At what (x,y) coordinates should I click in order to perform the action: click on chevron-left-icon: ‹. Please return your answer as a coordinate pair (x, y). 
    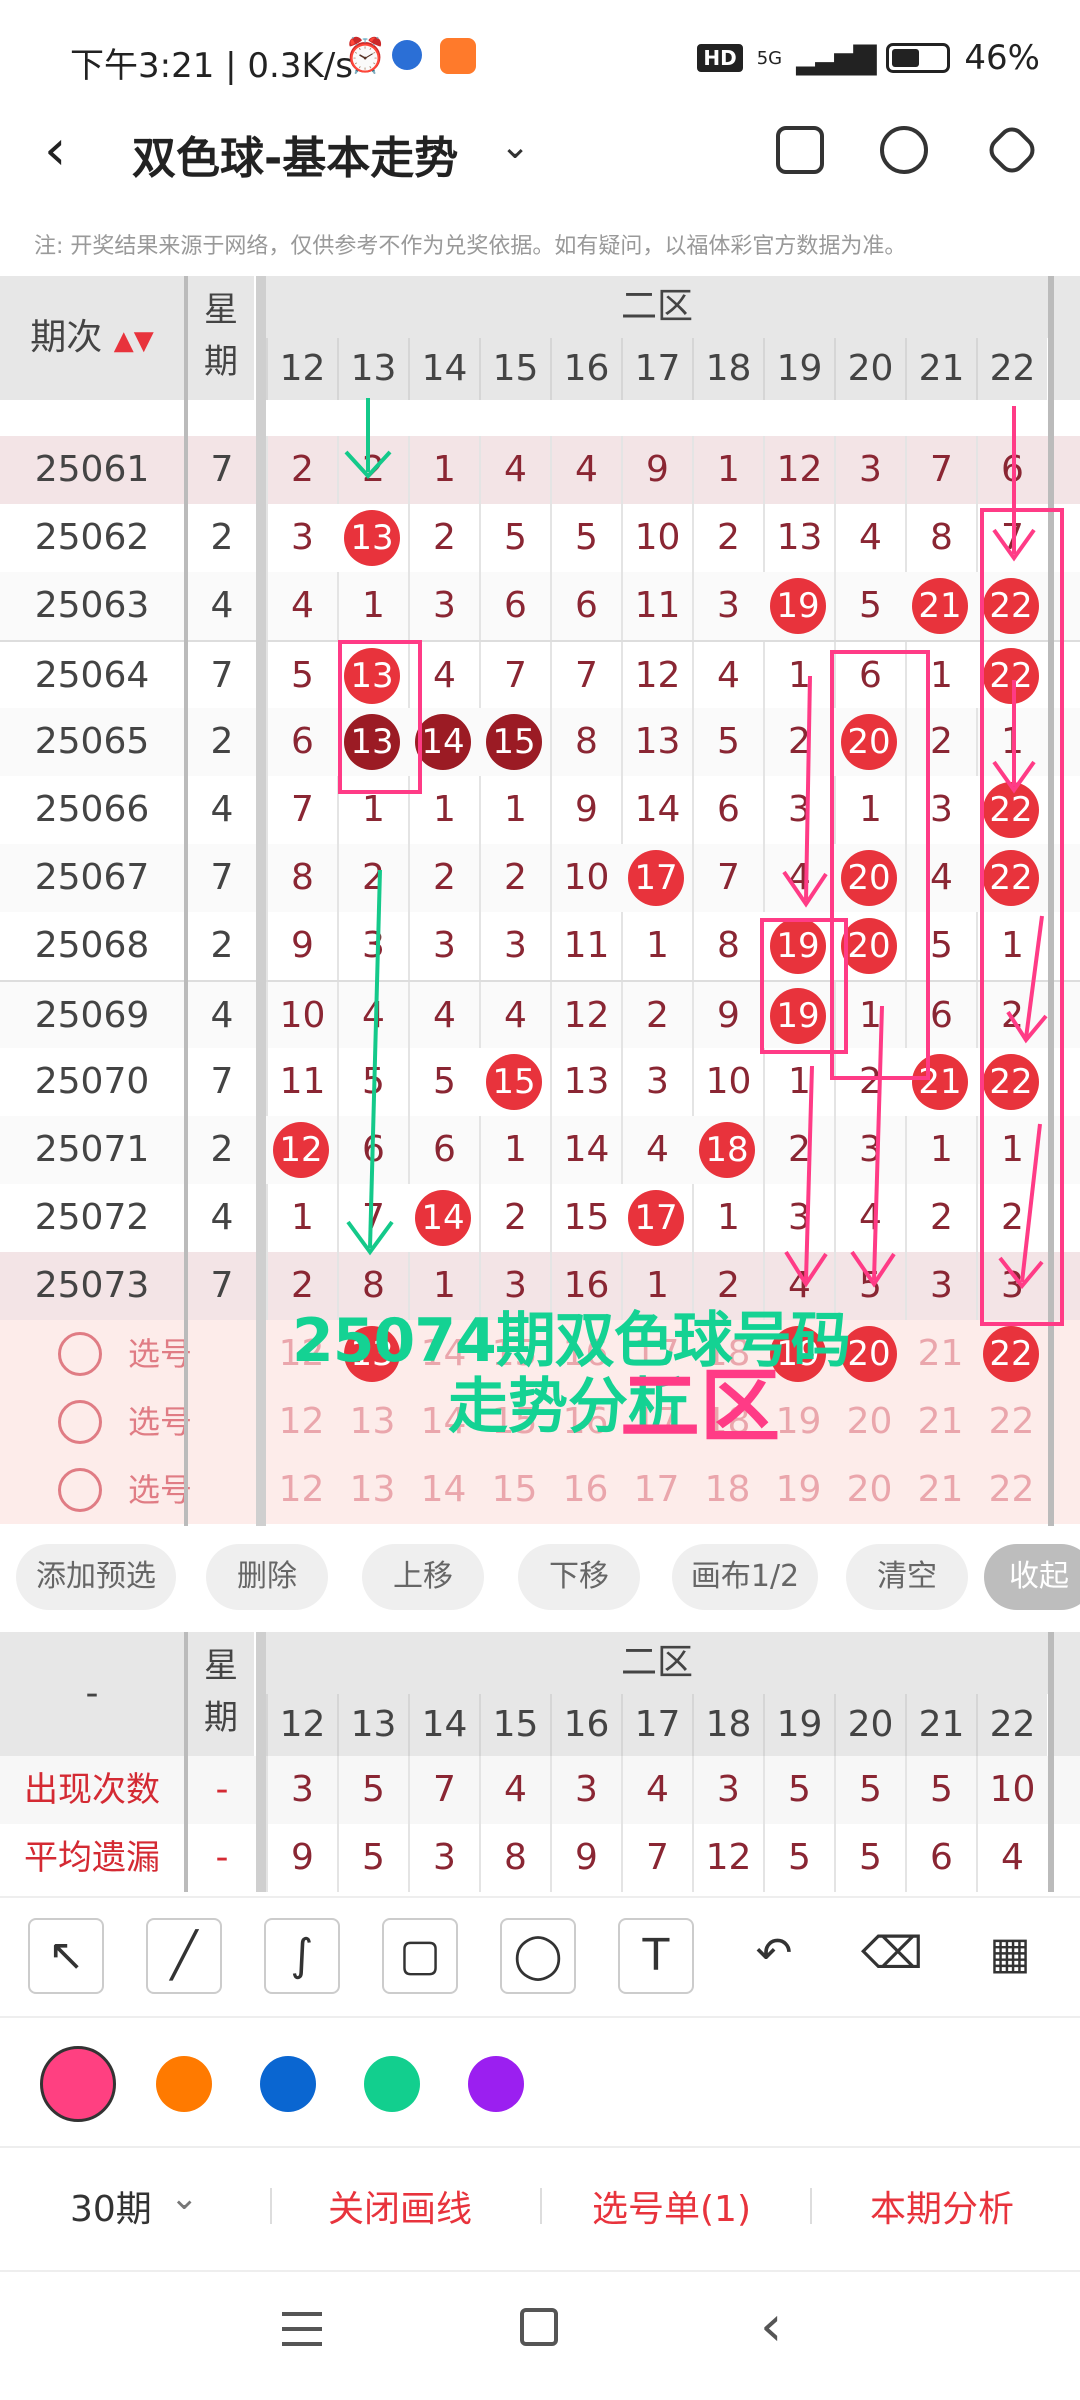
    Looking at the image, I should click on (55, 150).